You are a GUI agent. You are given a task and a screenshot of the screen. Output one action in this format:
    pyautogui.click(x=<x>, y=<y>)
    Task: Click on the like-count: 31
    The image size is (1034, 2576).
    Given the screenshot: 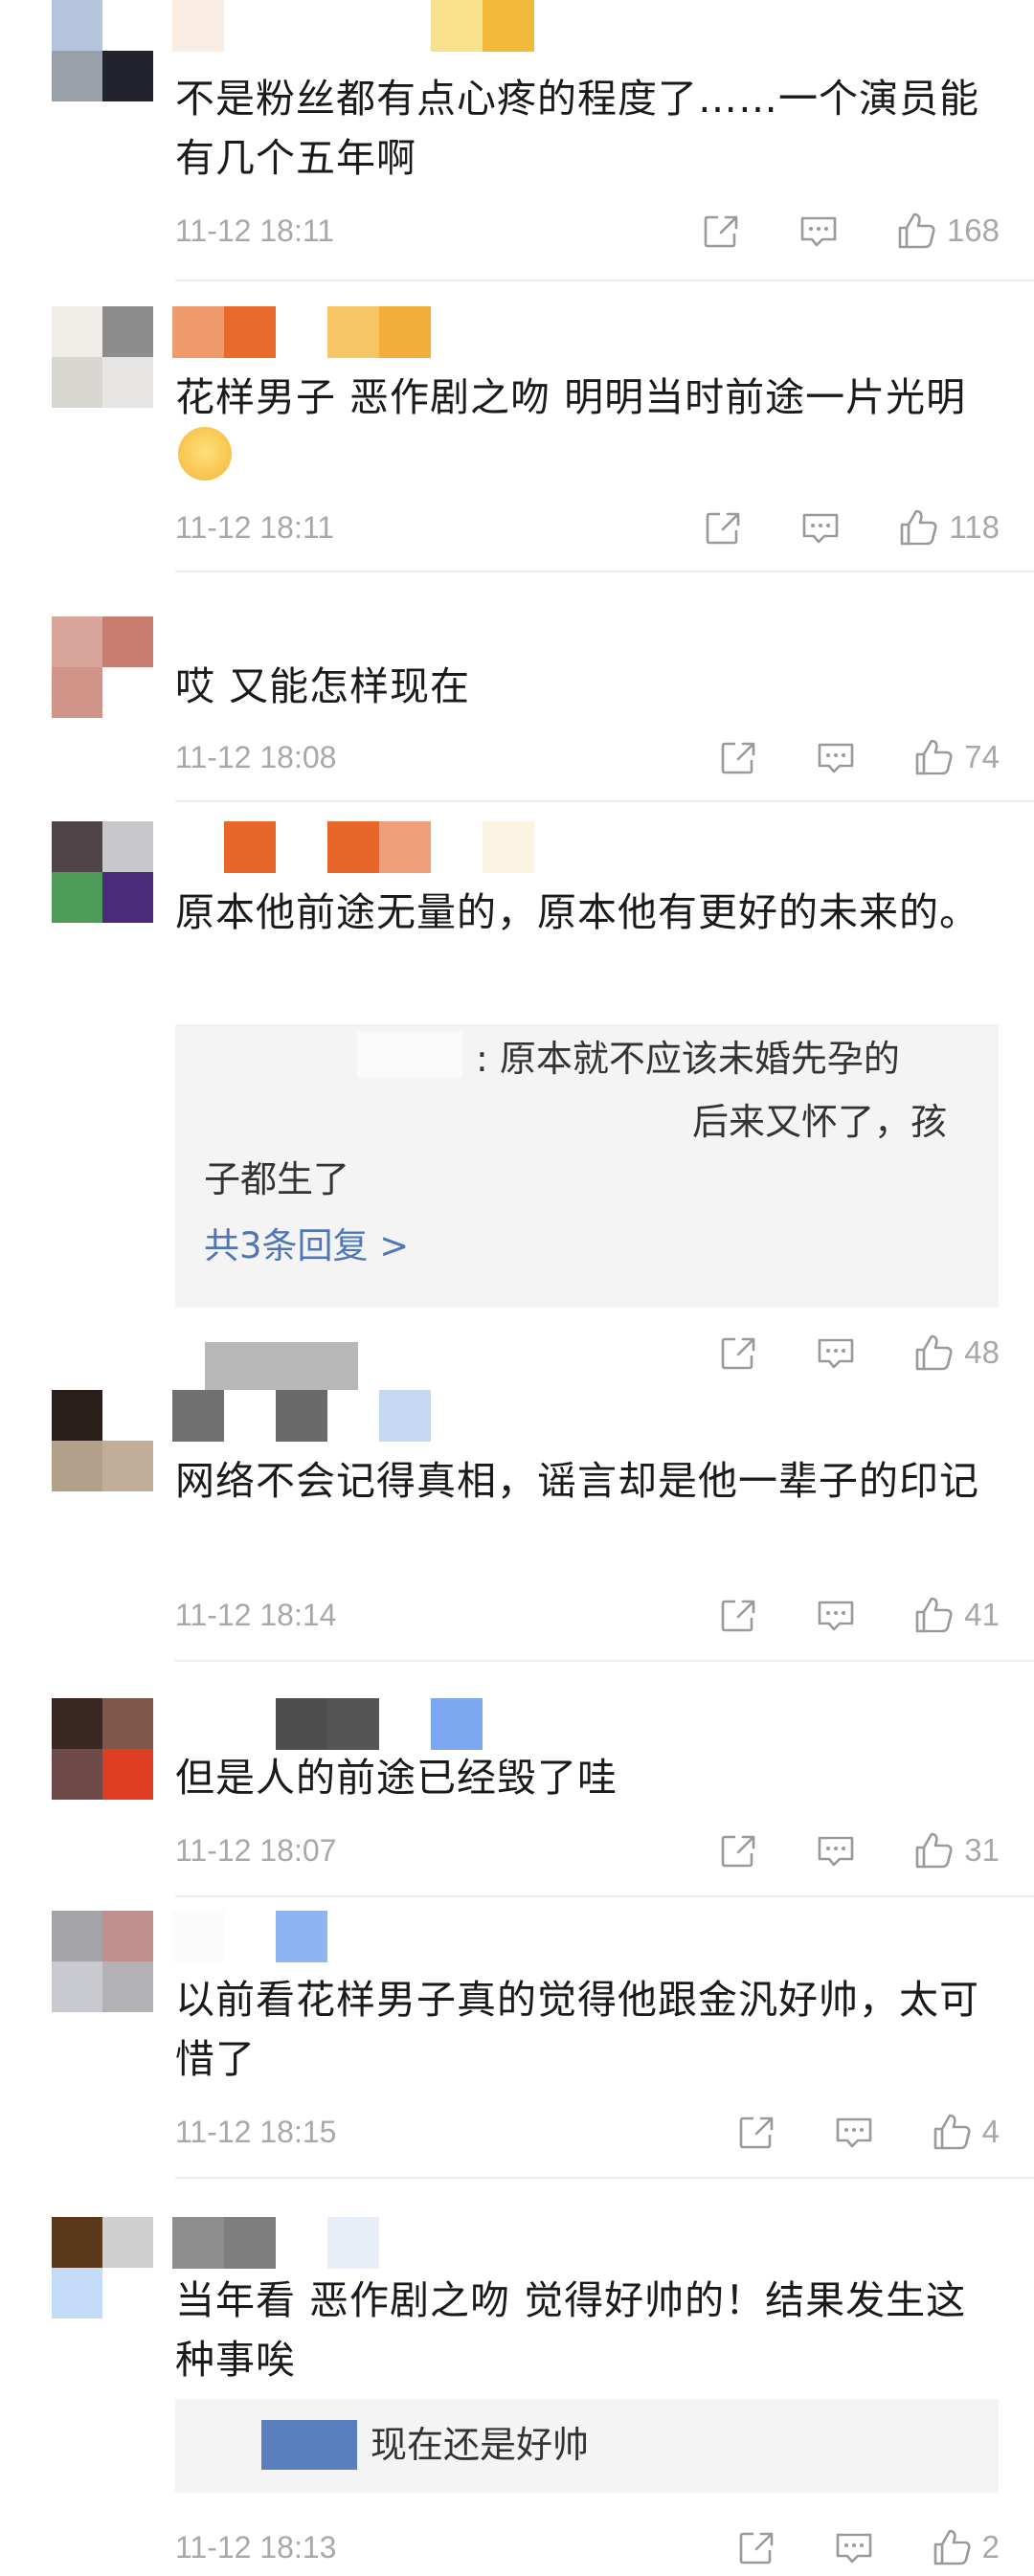 What is the action you would take?
    pyautogui.click(x=982, y=1850)
    